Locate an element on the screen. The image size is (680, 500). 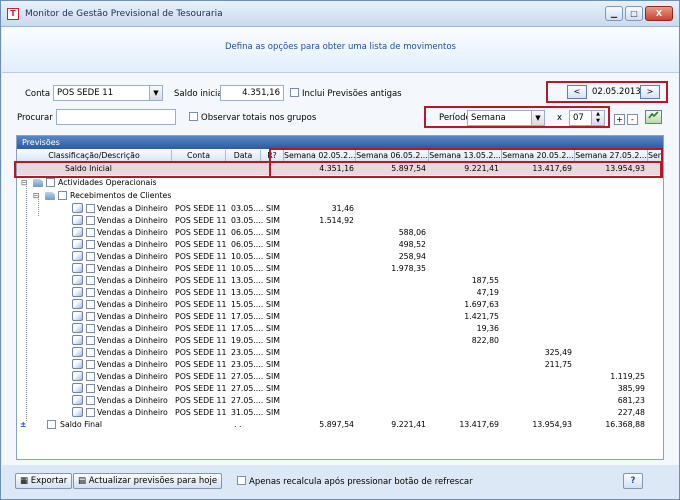
incluir-previsoes-checkbox is located at coordinates (294, 92).